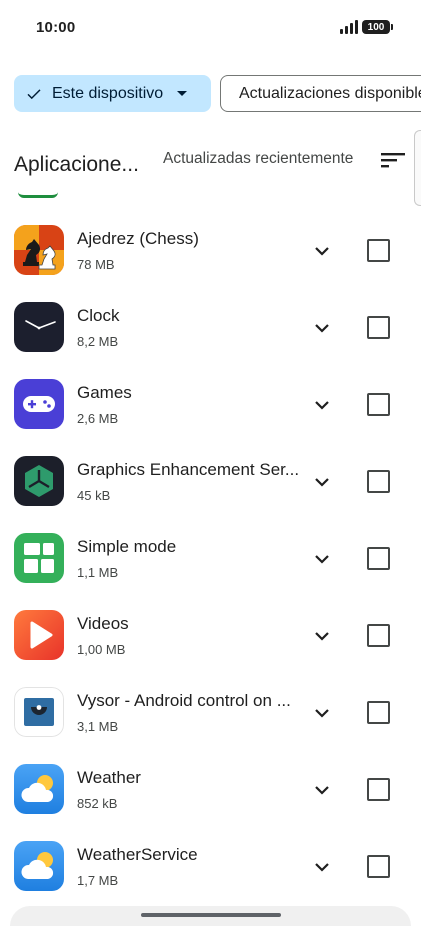 The width and height of the screenshot is (421, 926). I want to click on updates-available-chip: Actualizaciones disponibles, so click(320, 93).